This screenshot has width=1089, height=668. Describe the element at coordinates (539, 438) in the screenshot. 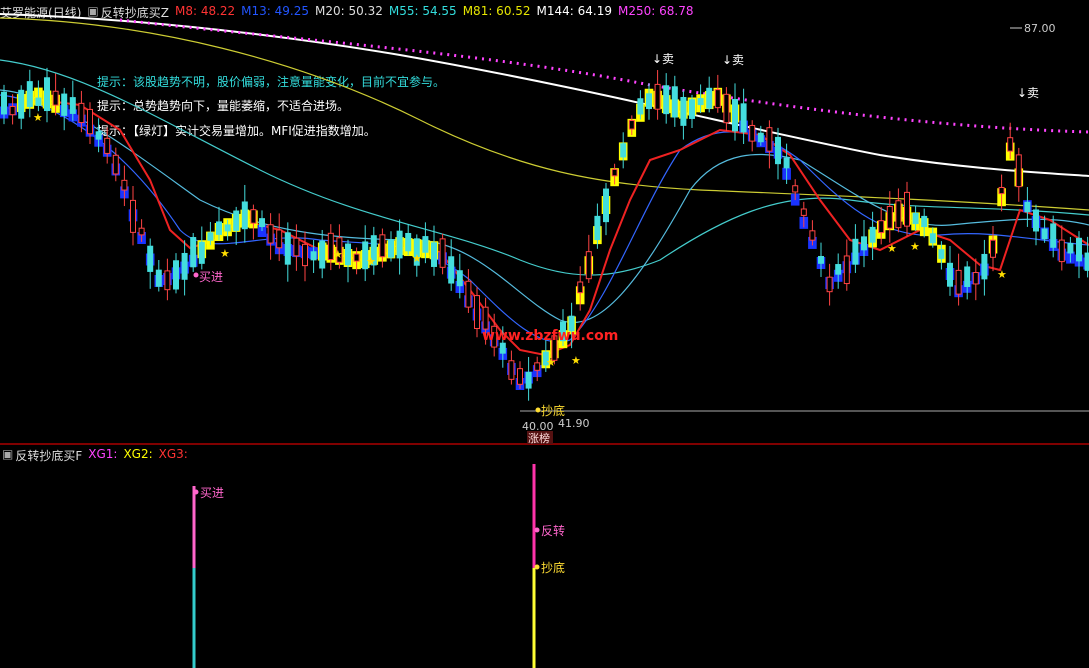

I see `limit-up-label: 涨榜` at that location.